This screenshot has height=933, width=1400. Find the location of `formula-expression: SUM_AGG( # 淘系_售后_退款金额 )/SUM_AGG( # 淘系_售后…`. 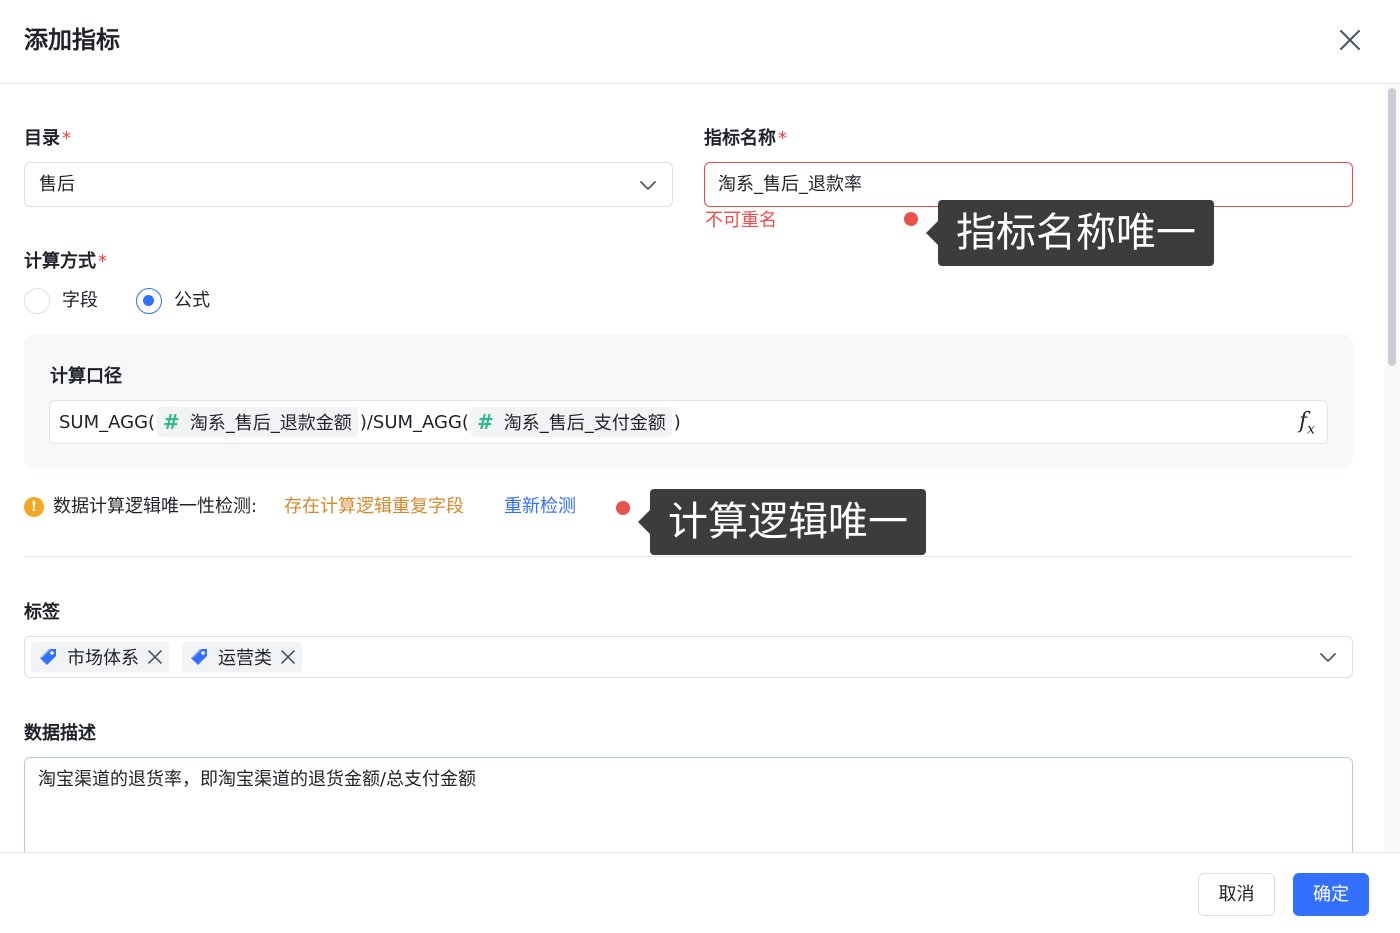

formula-expression: SUM_AGG( # 淘系_售后_退款金额 )/SUM_AGG( # 淘系_售后… is located at coordinates (370, 422).